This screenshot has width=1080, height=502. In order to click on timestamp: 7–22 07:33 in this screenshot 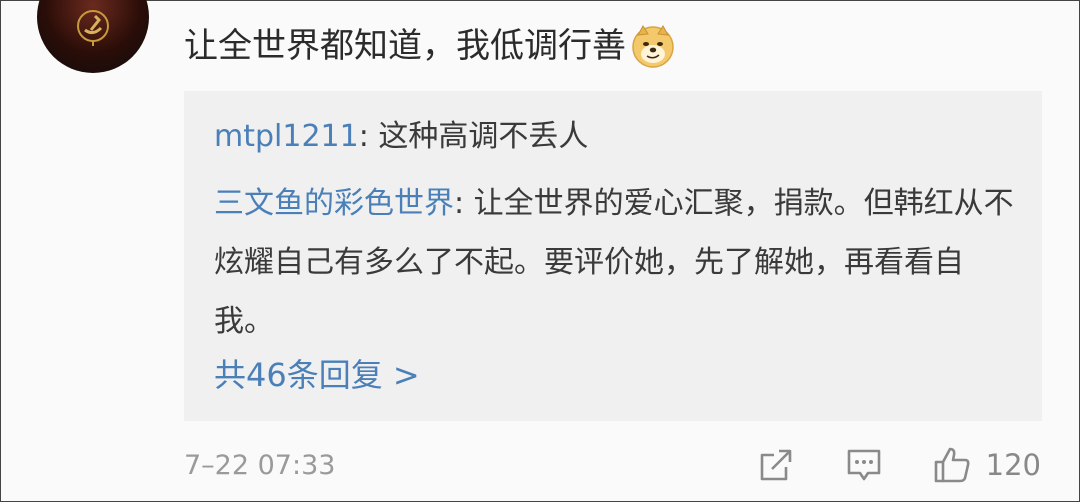, I will do `click(260, 465)`.